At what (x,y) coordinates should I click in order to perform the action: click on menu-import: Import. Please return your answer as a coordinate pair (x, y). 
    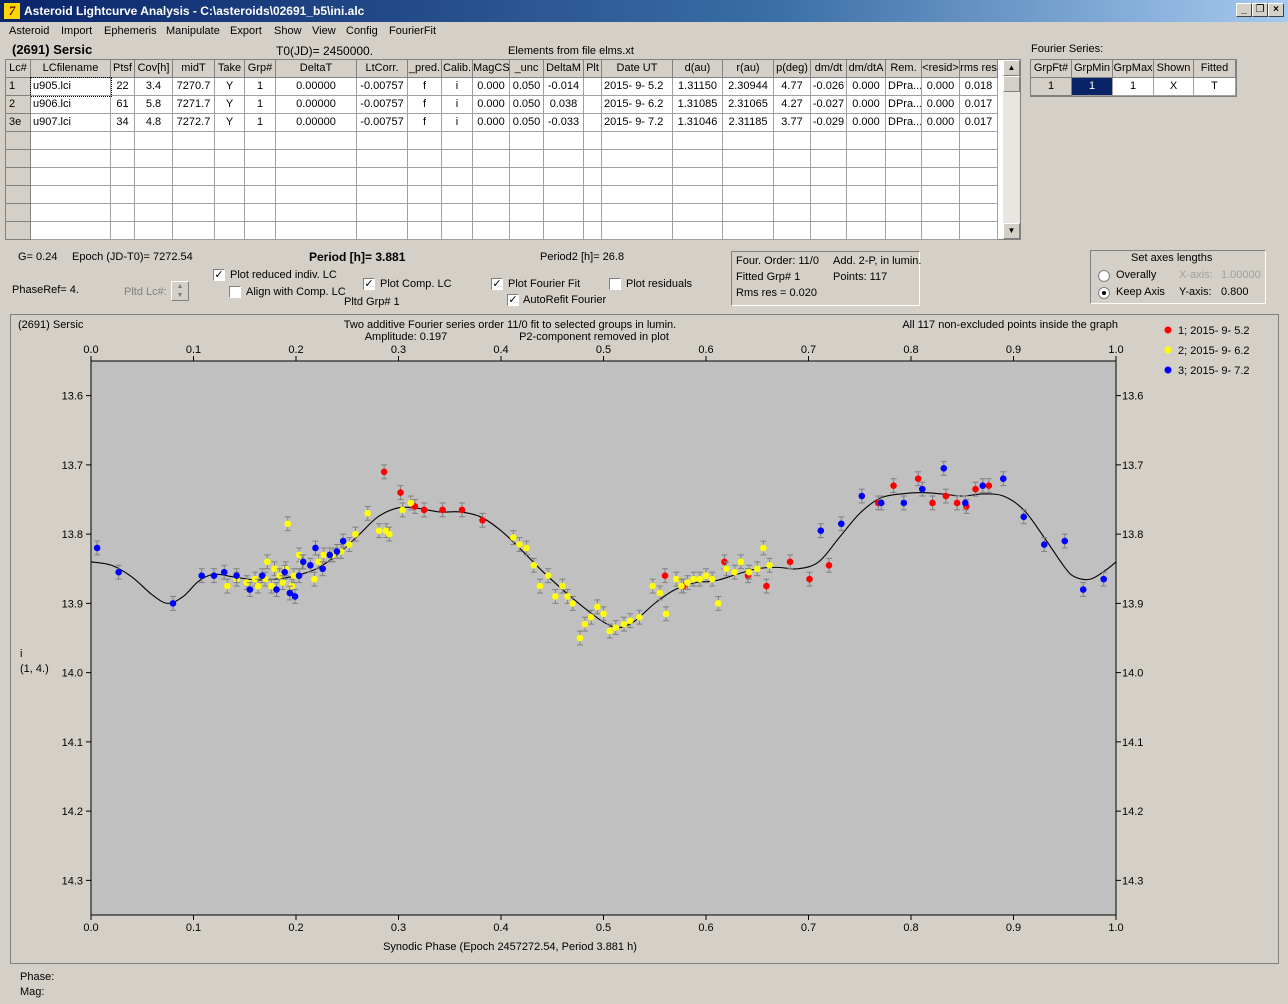
    Looking at the image, I should click on (76, 31).